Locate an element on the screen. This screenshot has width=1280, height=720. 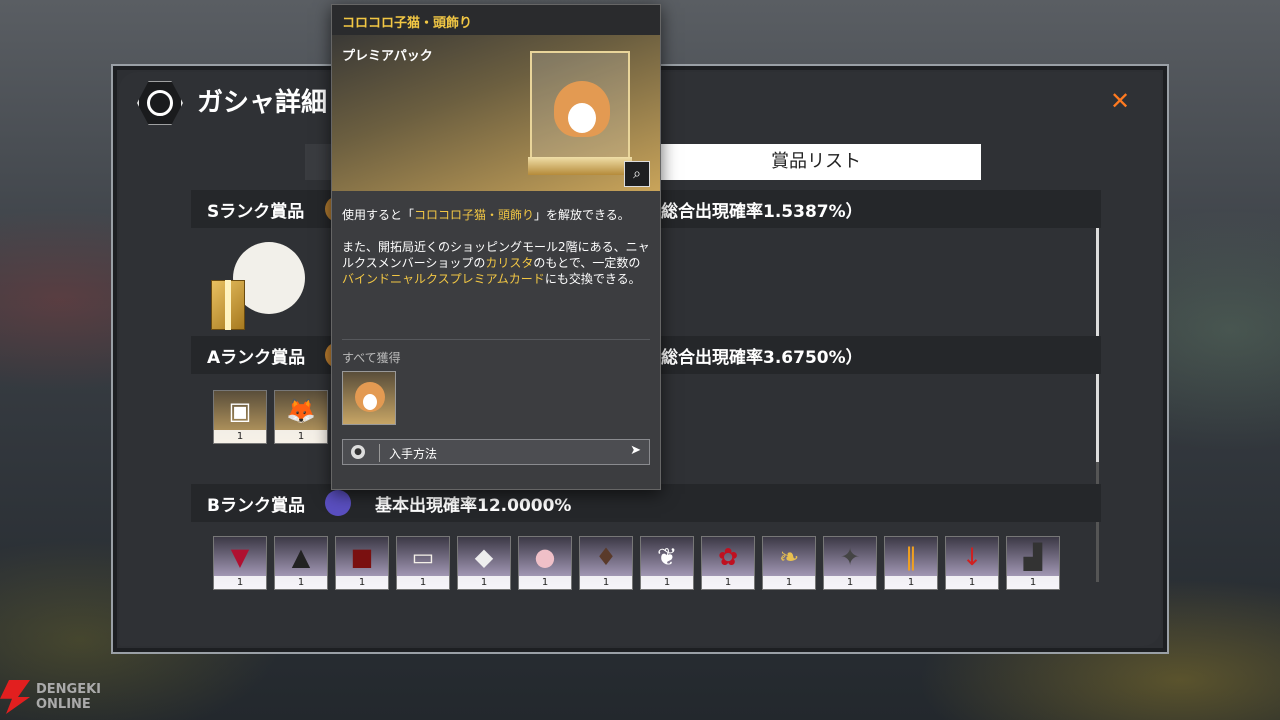
b-item-ribbon: ❧ 1 is located at coordinates (789, 563).